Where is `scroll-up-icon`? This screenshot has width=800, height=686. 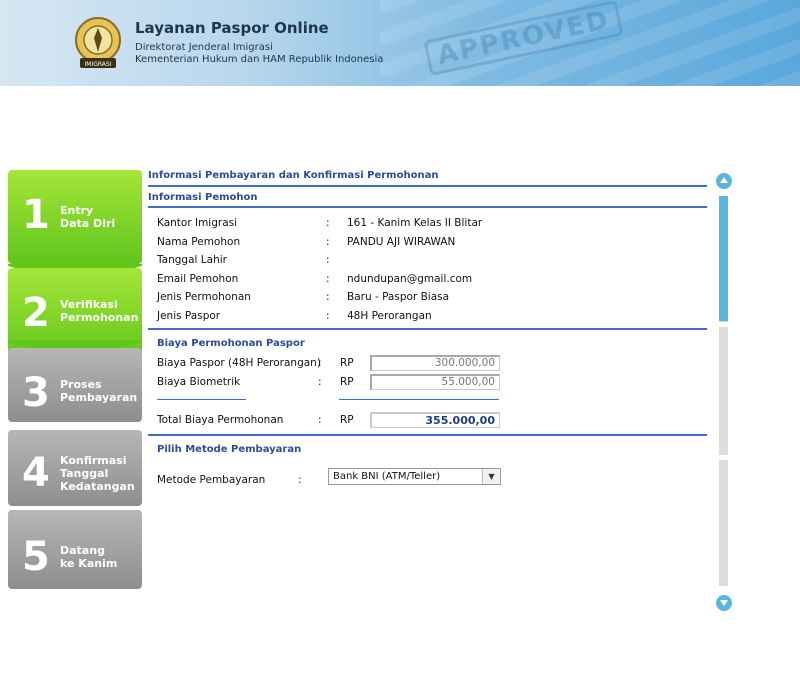 scroll-up-icon is located at coordinates (724, 181).